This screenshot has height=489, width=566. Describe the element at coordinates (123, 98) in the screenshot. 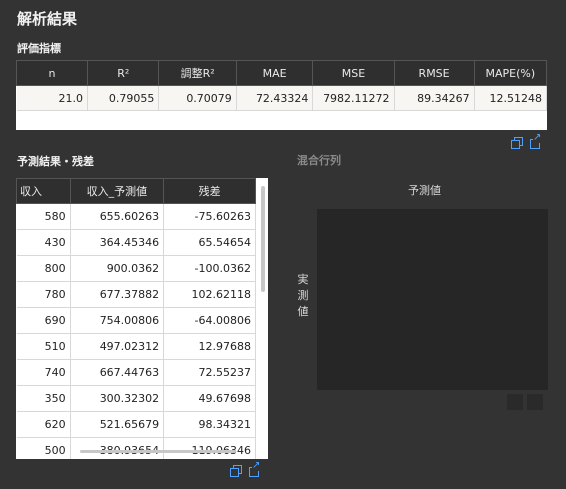

I see `evaluation-value-cell: 0.79055` at that location.